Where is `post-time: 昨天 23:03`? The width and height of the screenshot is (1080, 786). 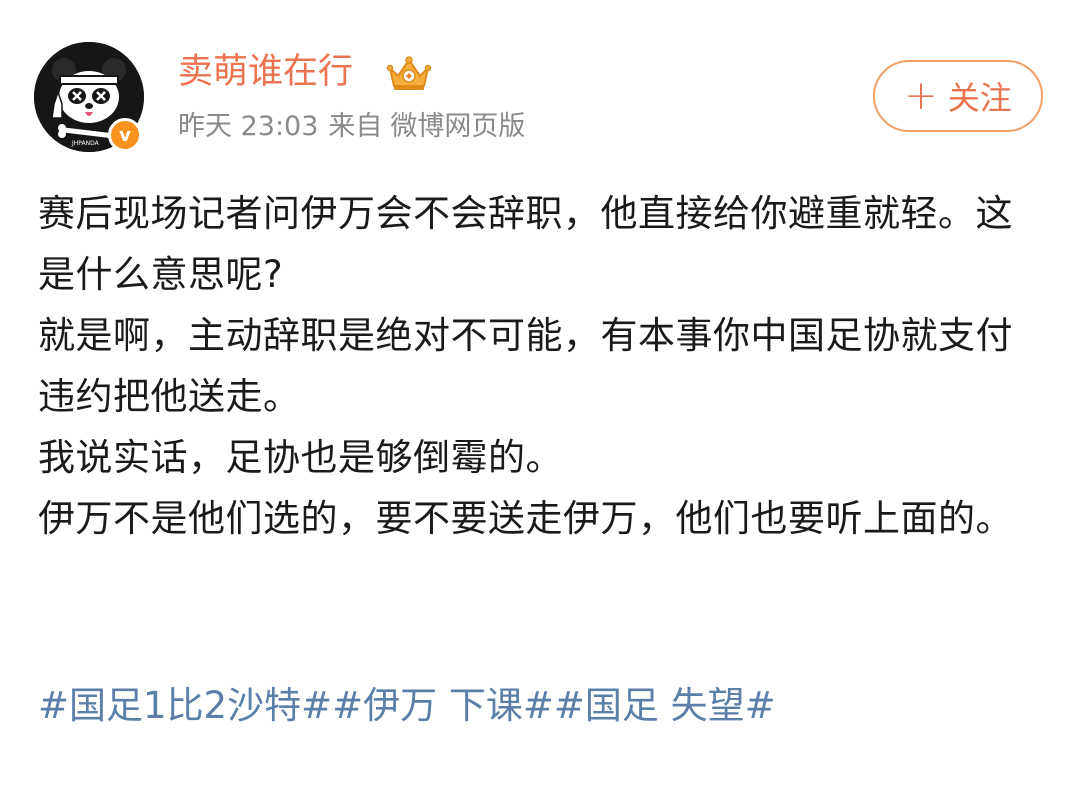 post-time: 昨天 23:03 is located at coordinates (248, 126).